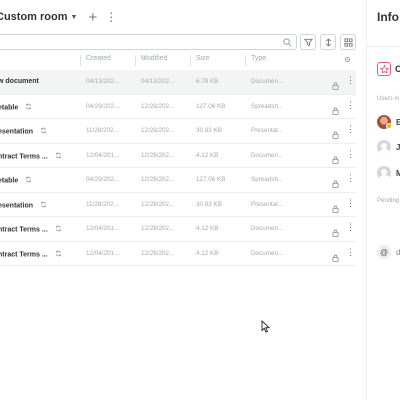 The image size is (400, 400). I want to click on settings-icon, so click(347, 59).